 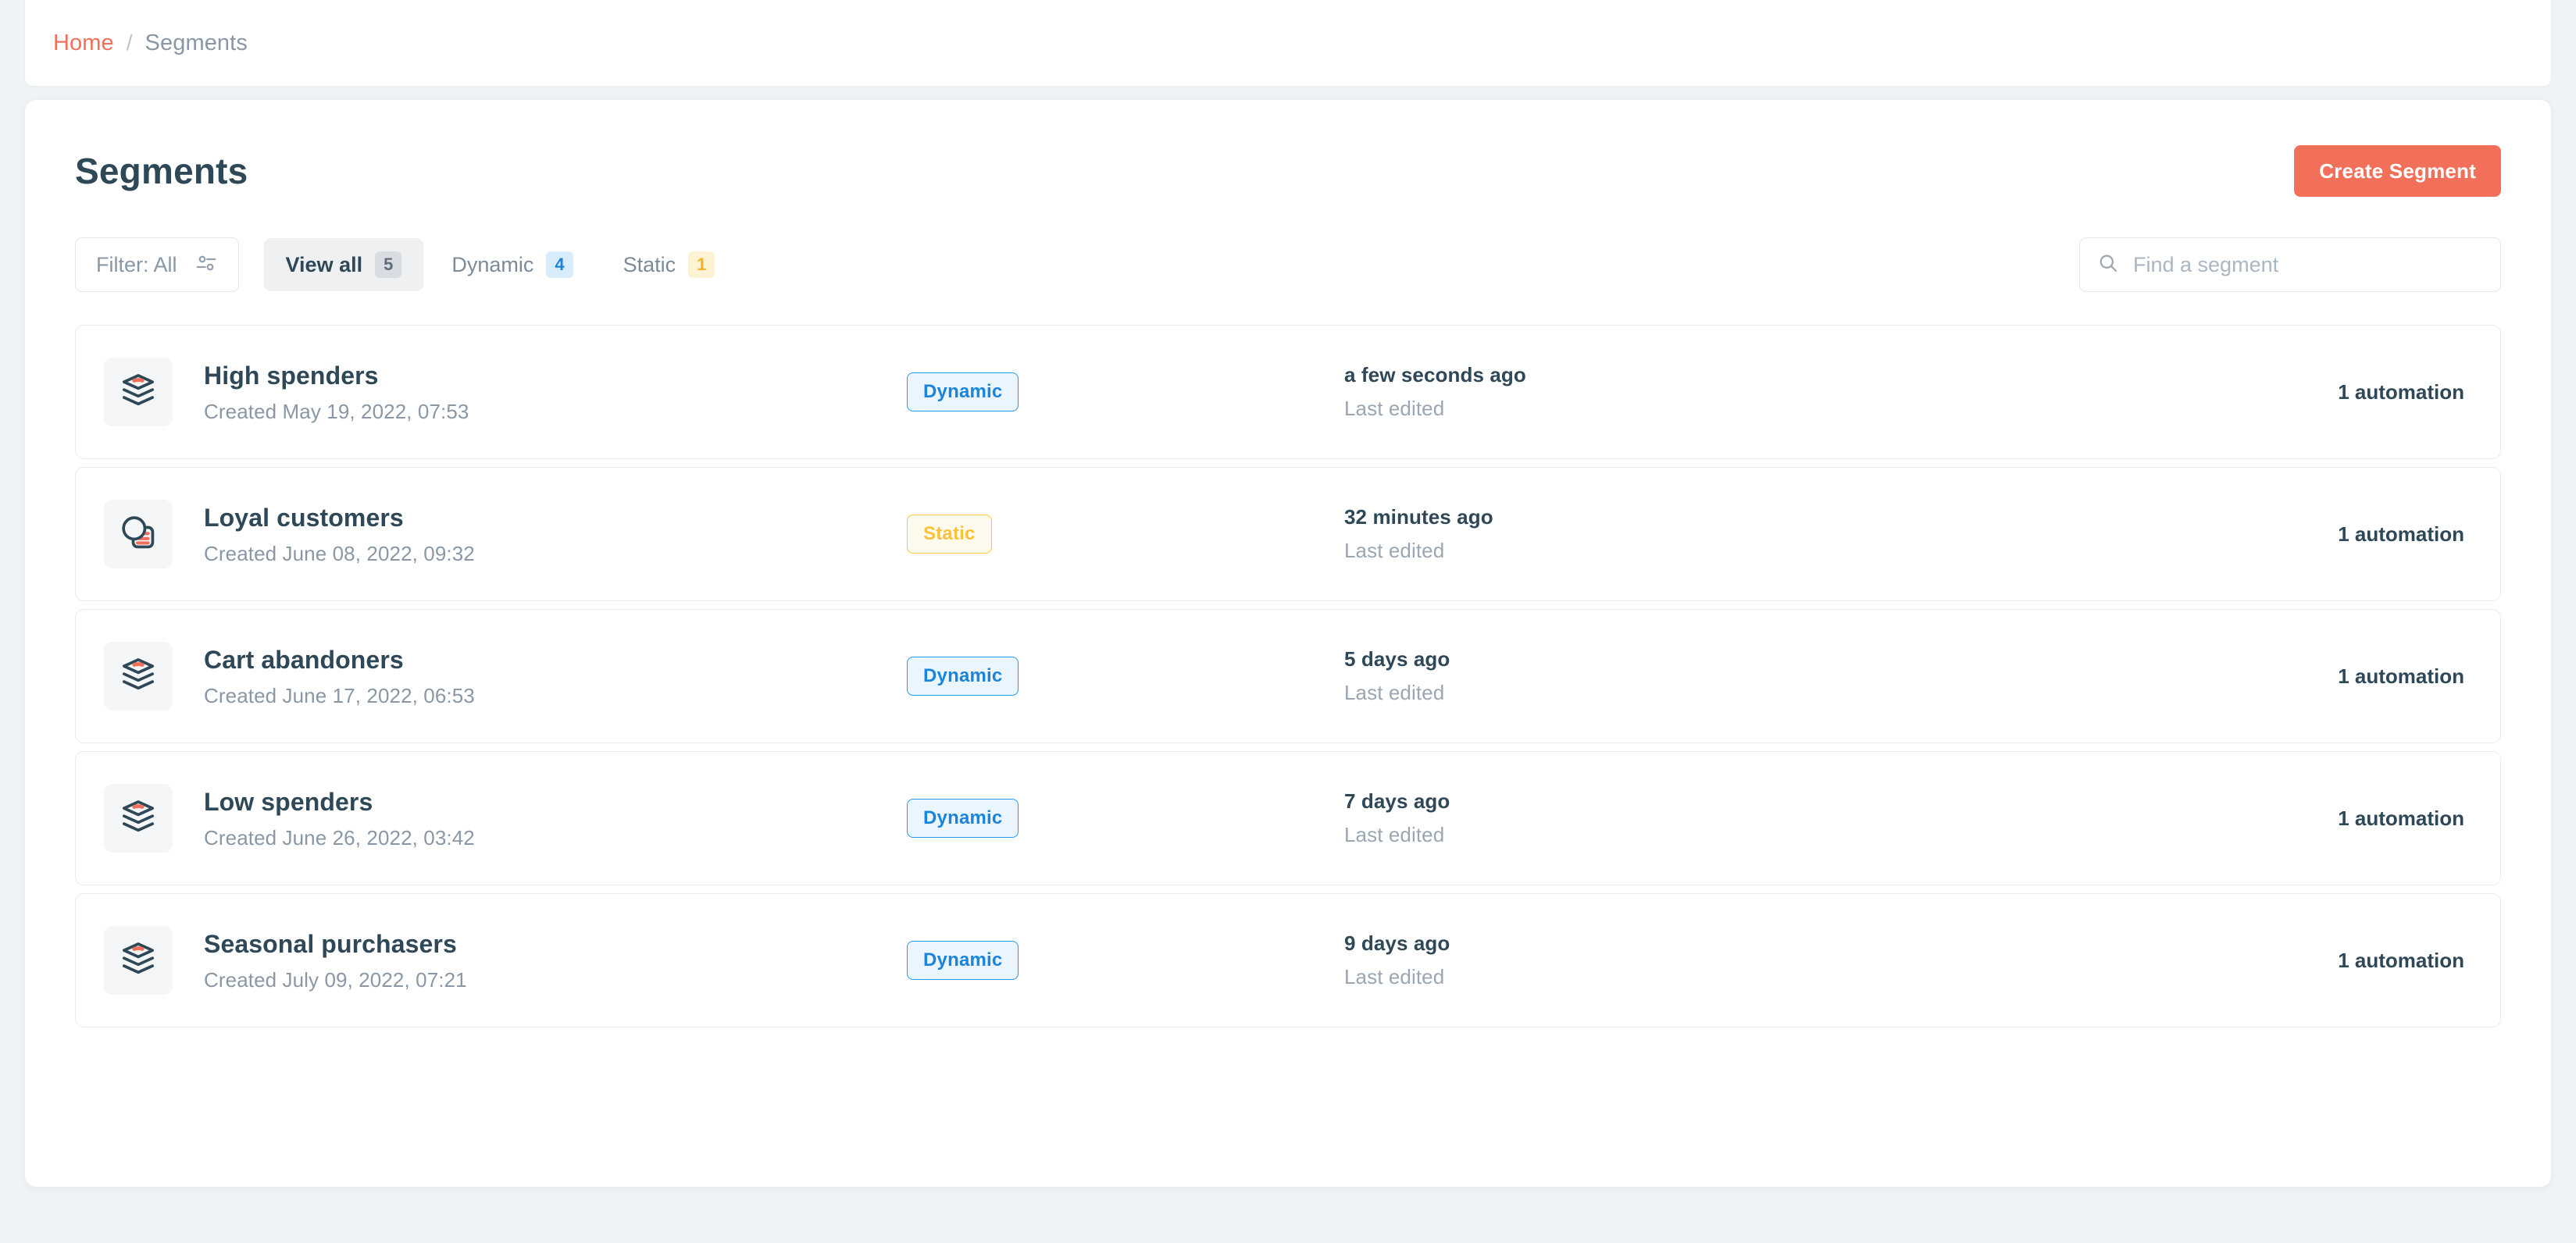 What do you see at coordinates (388, 264) in the screenshot?
I see `tab-view-all-count: 5` at bounding box center [388, 264].